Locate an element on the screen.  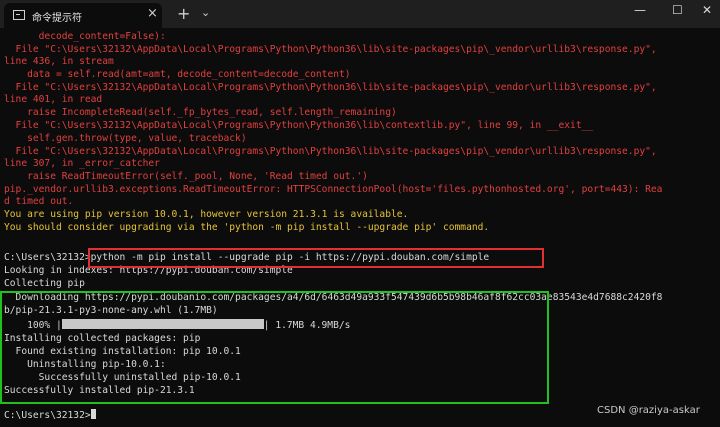
command-highlight-box is located at coordinates (316, 258).